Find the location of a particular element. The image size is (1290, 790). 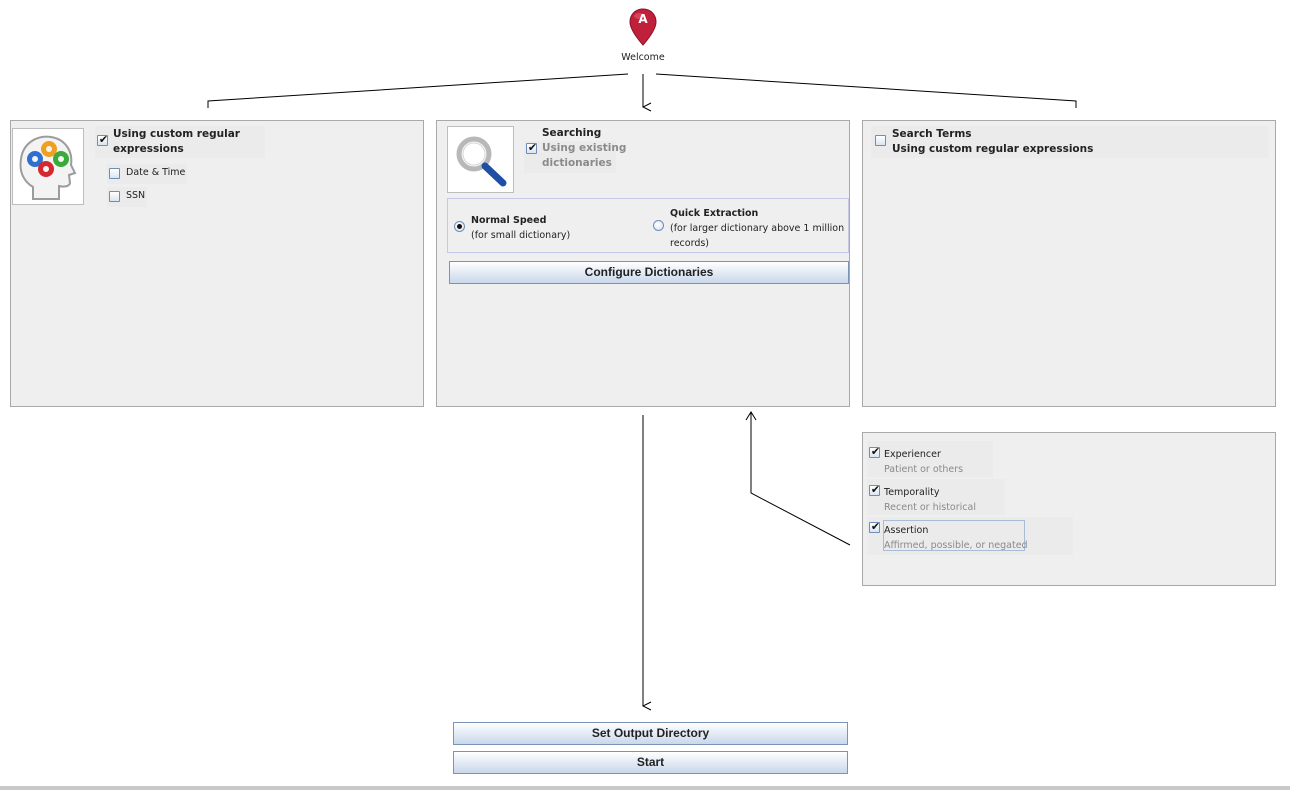

ssn-label: SSN is located at coordinates (136, 195).